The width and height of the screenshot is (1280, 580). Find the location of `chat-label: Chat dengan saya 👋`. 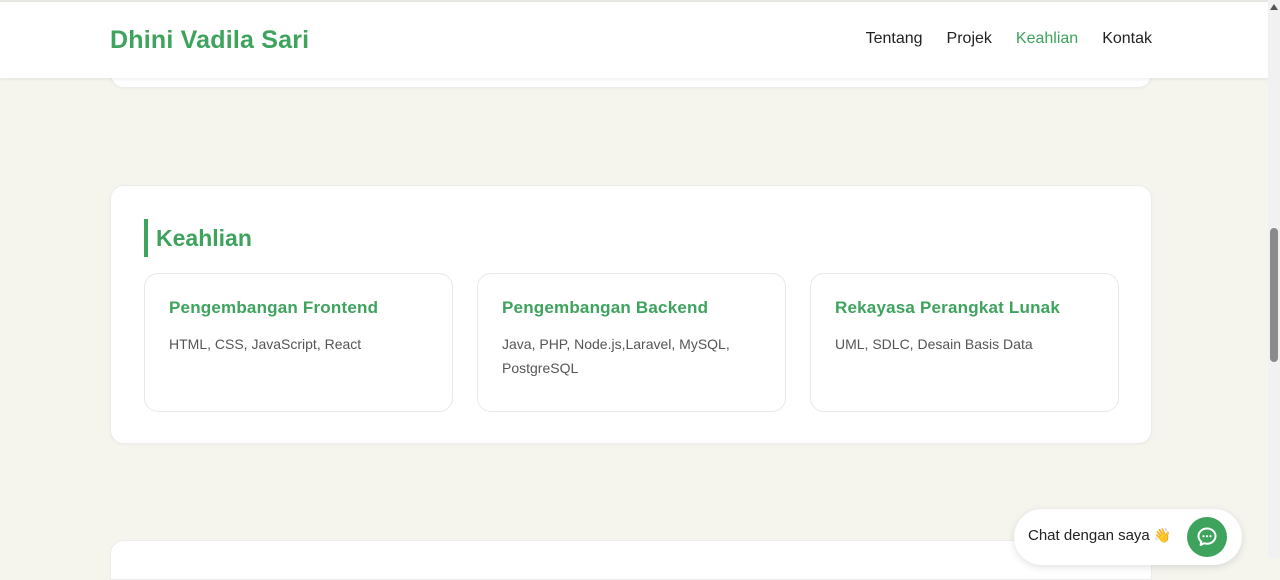

chat-label: Chat dengan saya 👋 is located at coordinates (1099, 535).